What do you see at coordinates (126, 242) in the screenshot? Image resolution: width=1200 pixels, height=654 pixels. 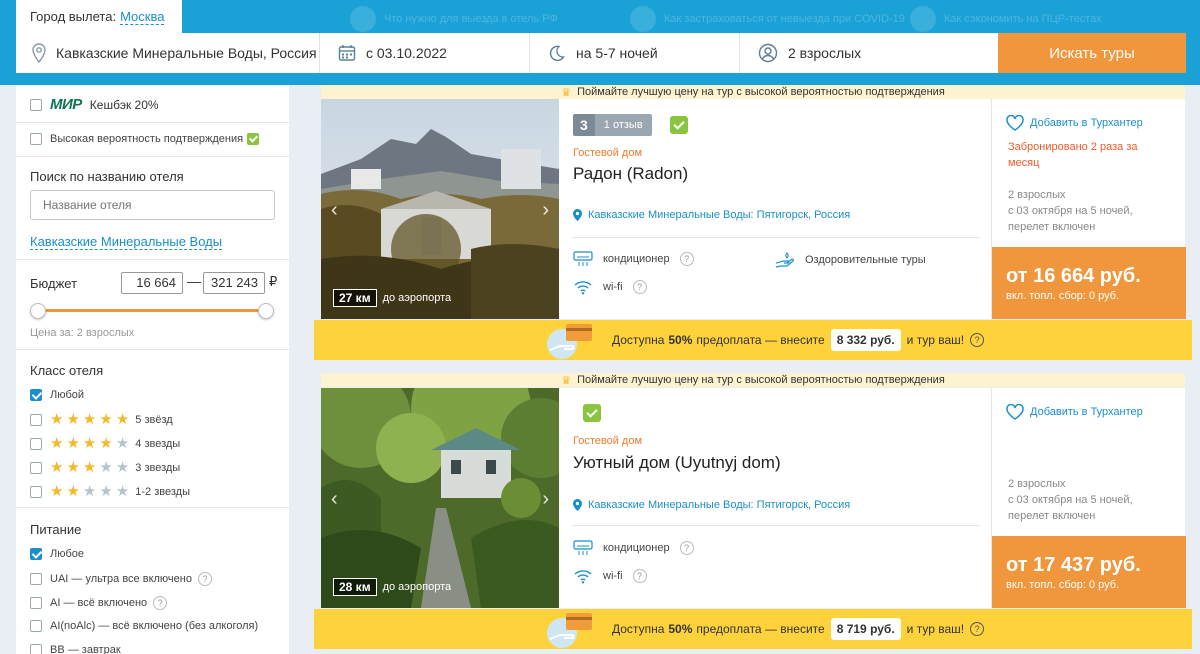 I see `region-link: Кавказские Минеральные Воды` at bounding box center [126, 242].